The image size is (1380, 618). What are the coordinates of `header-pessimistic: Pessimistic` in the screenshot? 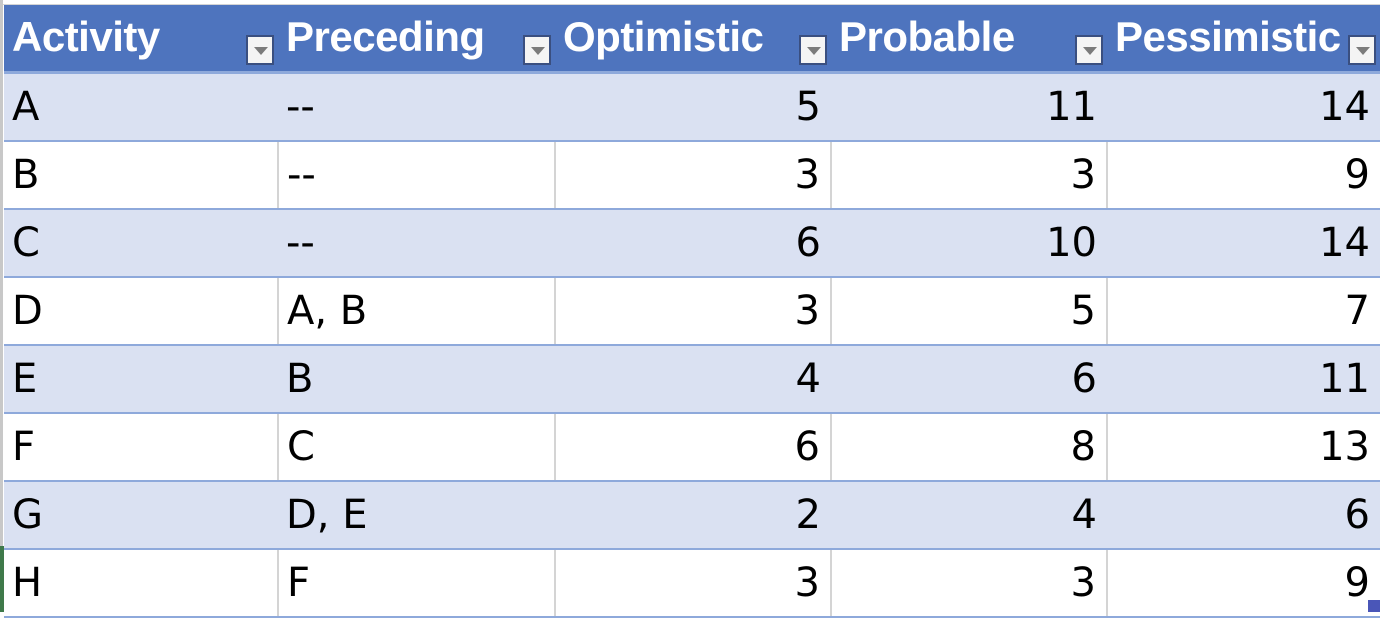 It's located at (1243, 39).